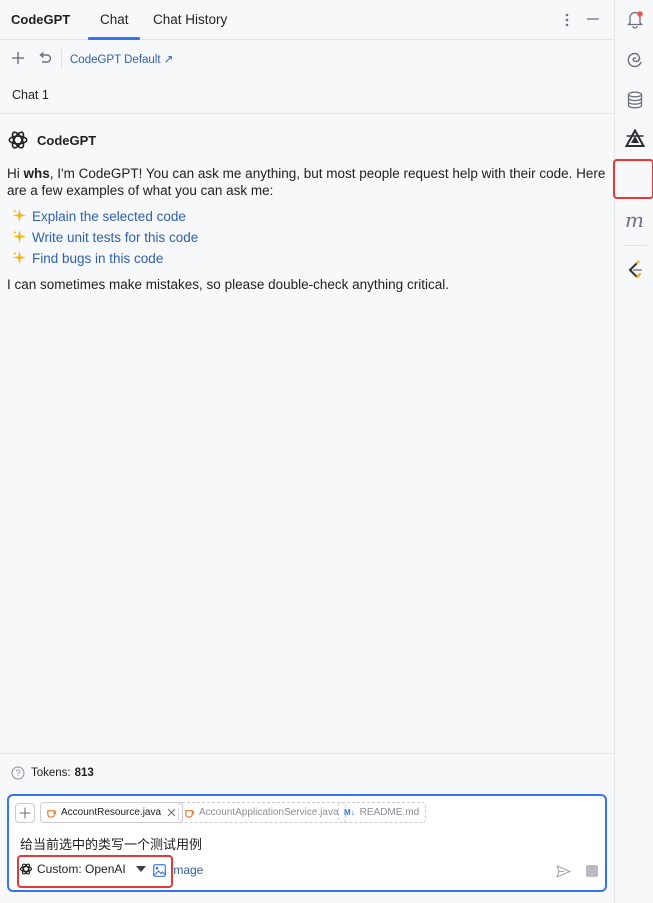 The image size is (653, 903). Describe the element at coordinates (307, 753) in the screenshot. I see `input-divider` at that location.